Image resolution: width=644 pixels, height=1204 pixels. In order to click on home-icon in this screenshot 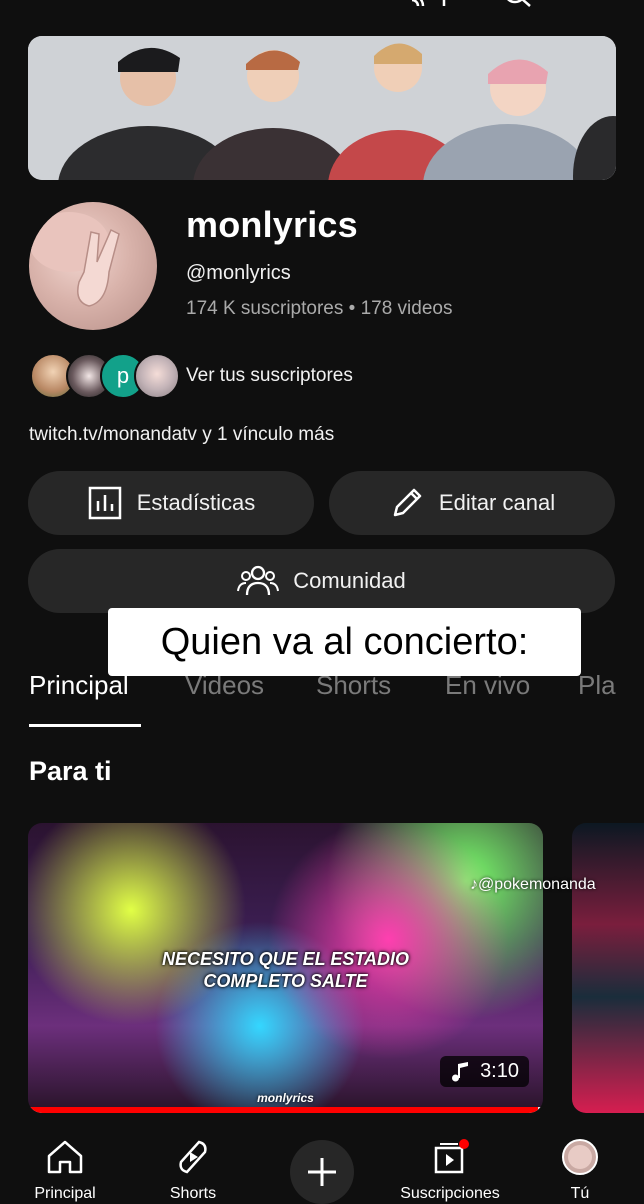, I will do `click(65, 1157)`.